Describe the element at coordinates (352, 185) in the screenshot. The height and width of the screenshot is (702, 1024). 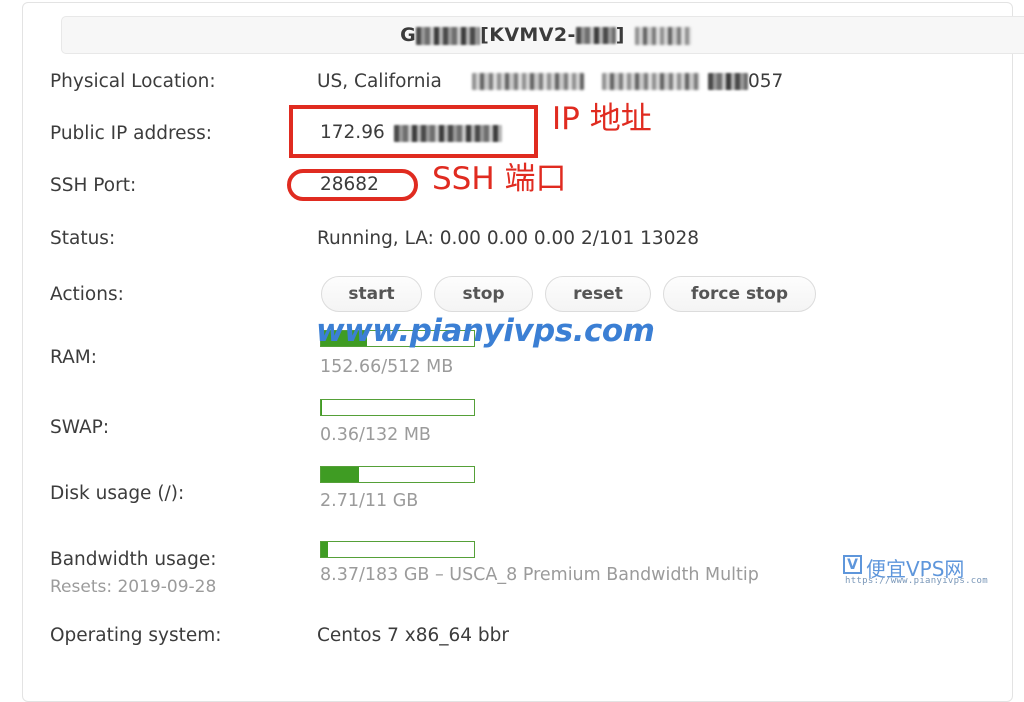
I see `ssh-port-highlight-box` at that location.